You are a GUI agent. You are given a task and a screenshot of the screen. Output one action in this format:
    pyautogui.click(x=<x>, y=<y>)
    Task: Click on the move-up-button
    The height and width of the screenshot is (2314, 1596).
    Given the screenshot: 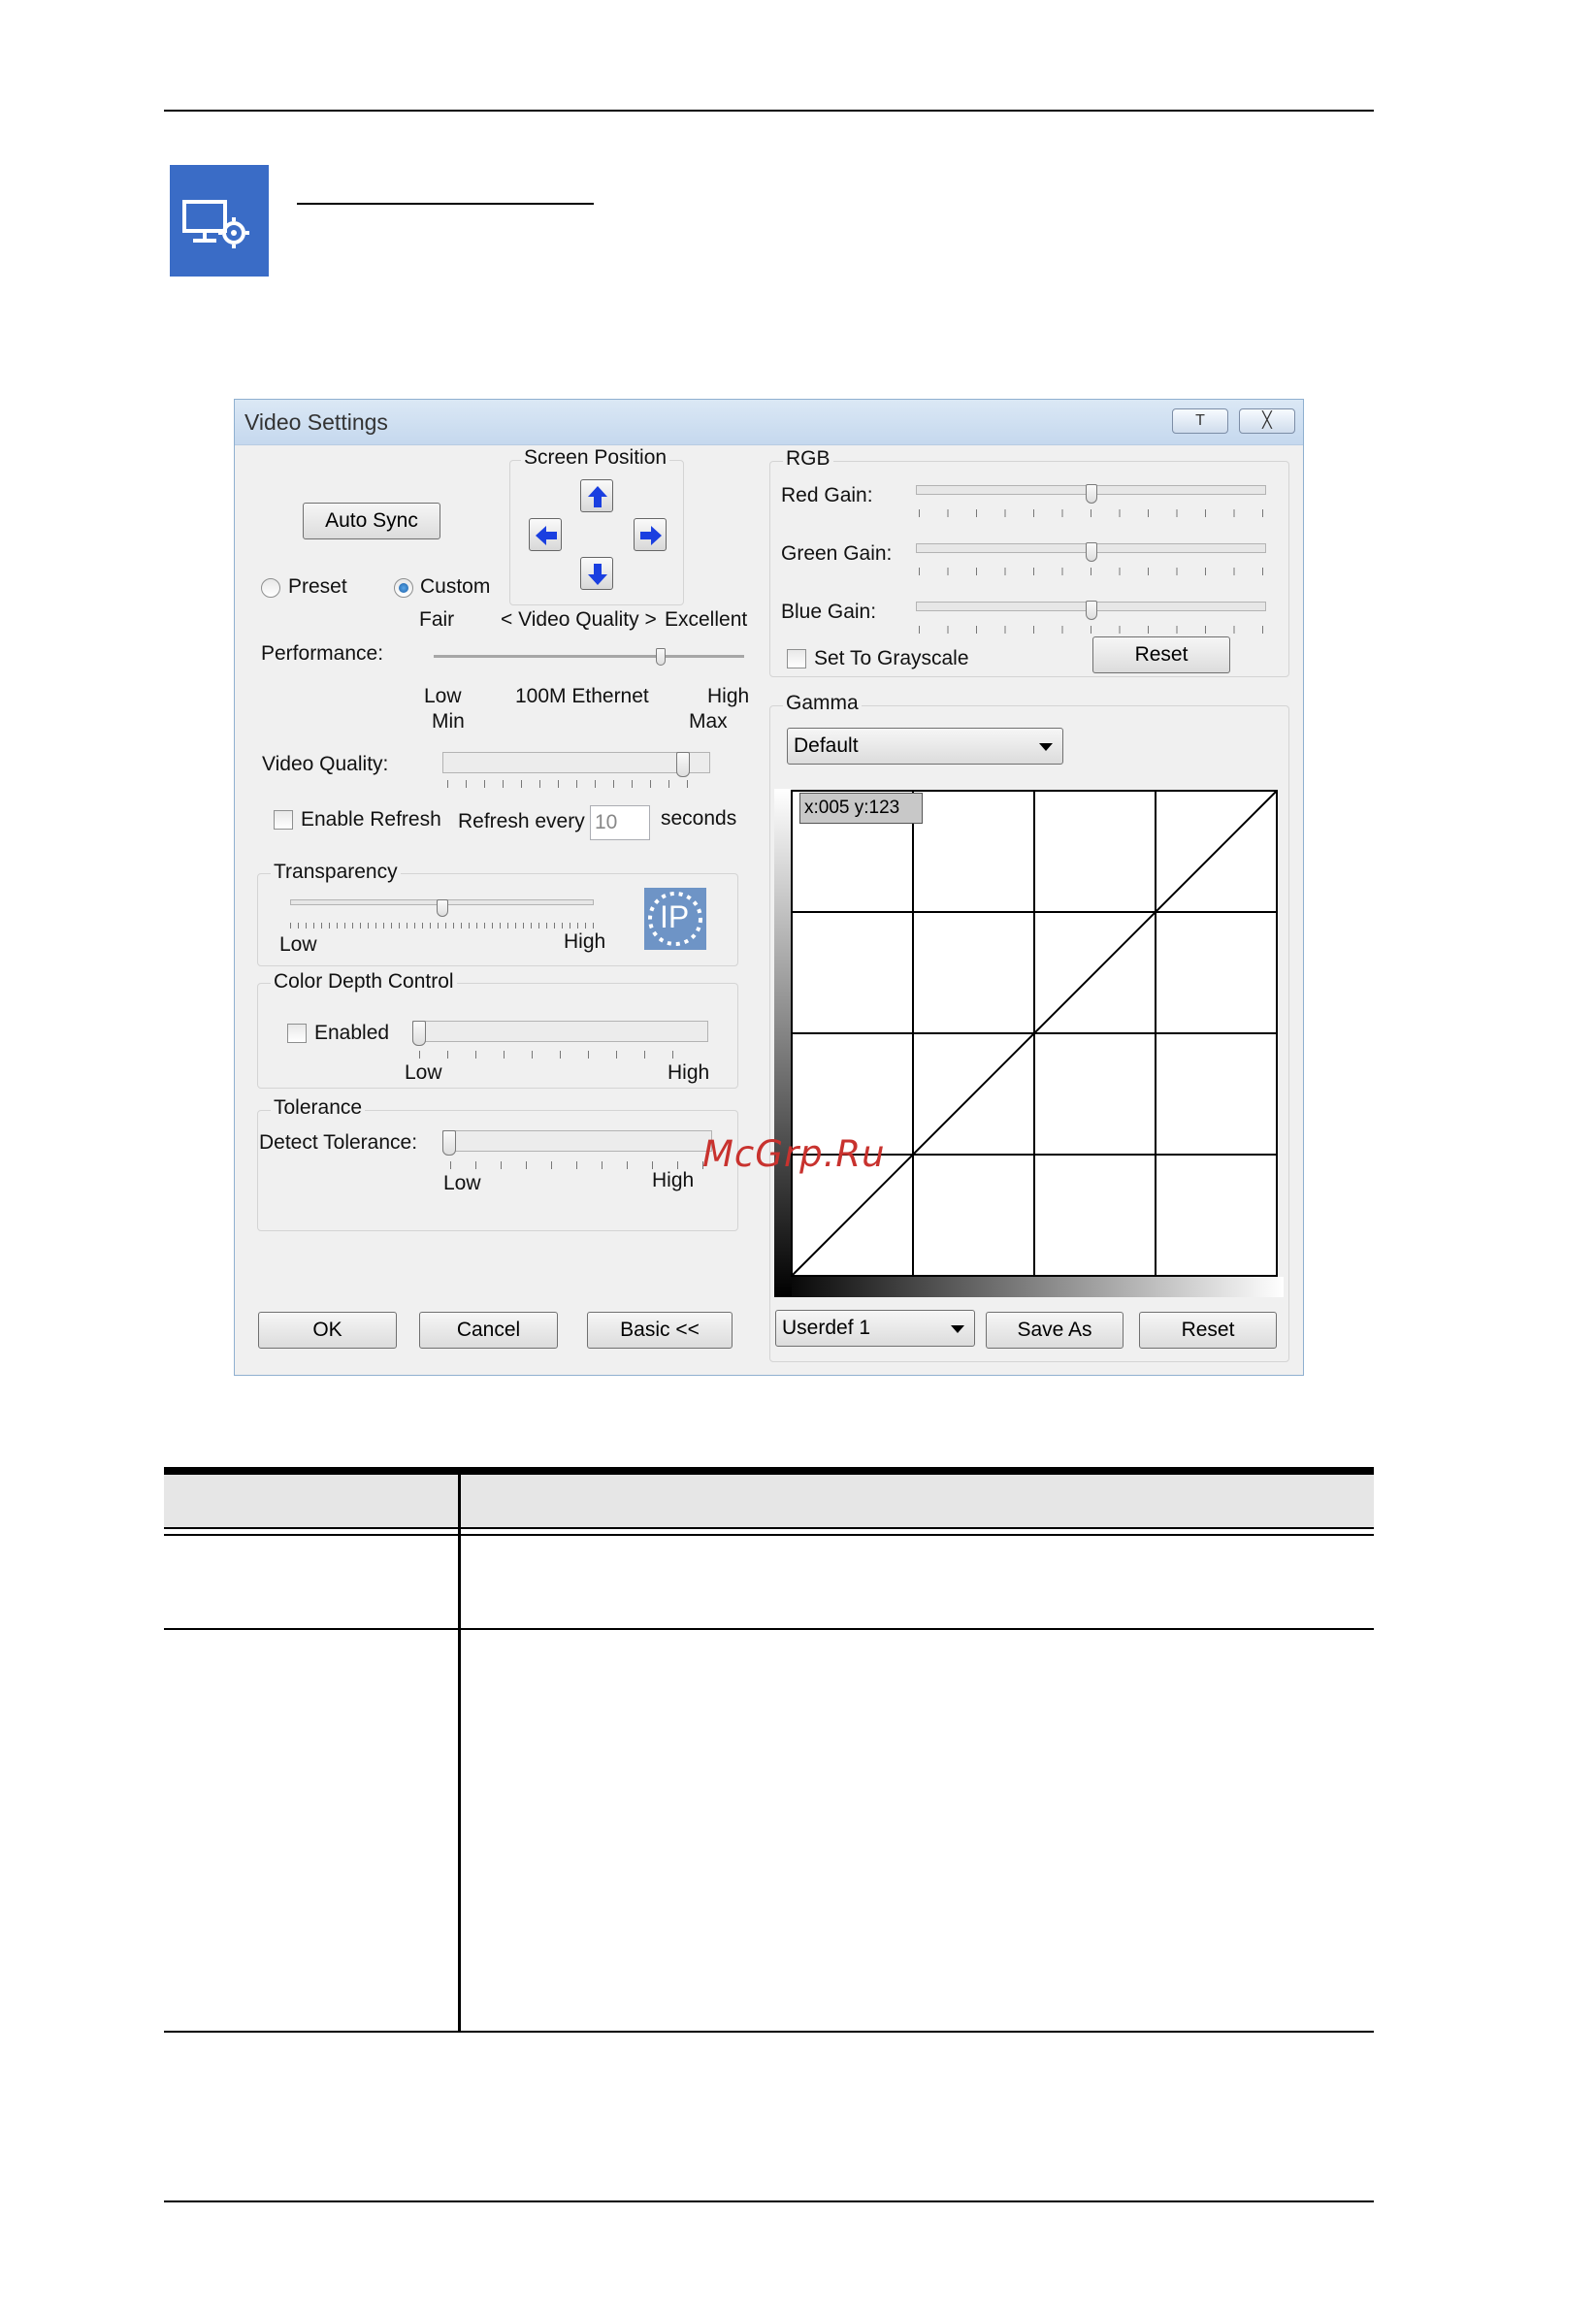 What is the action you would take?
    pyautogui.click(x=596, y=495)
    